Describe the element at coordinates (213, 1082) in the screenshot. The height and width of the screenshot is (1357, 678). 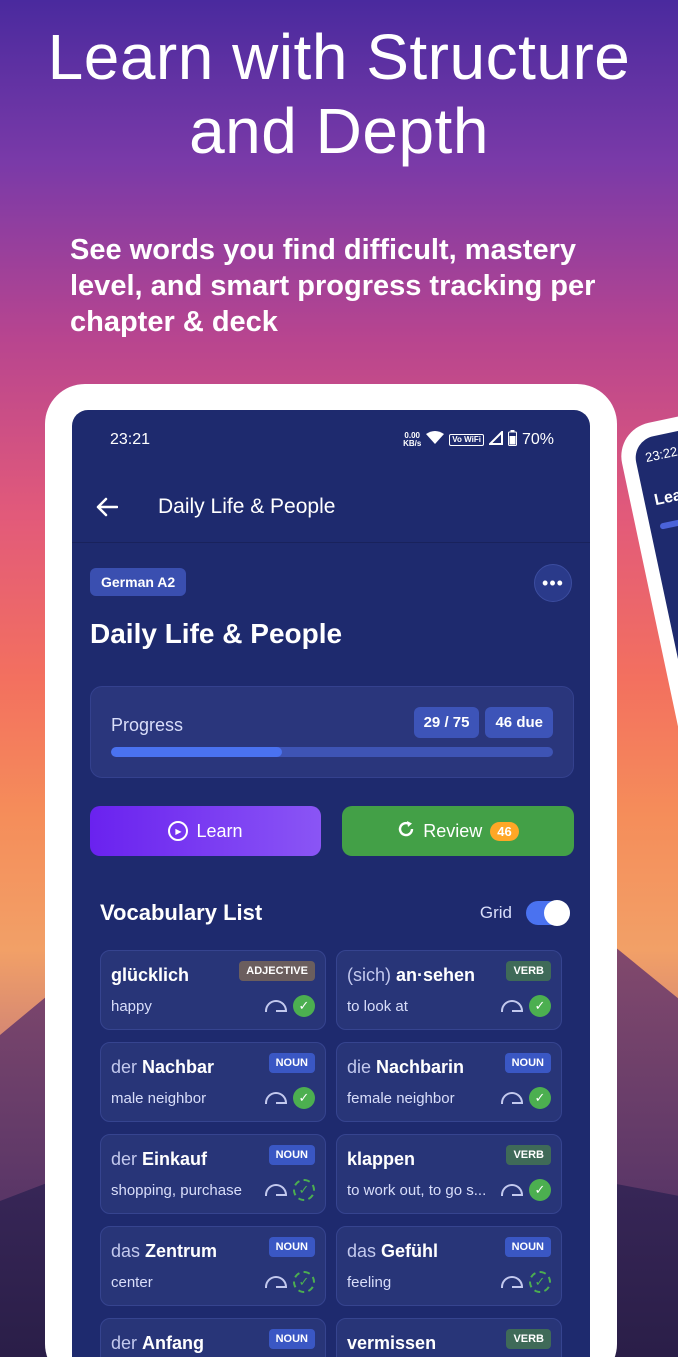
I see `vocab-card: der Nachbar NOUN male neighbor ✓` at that location.